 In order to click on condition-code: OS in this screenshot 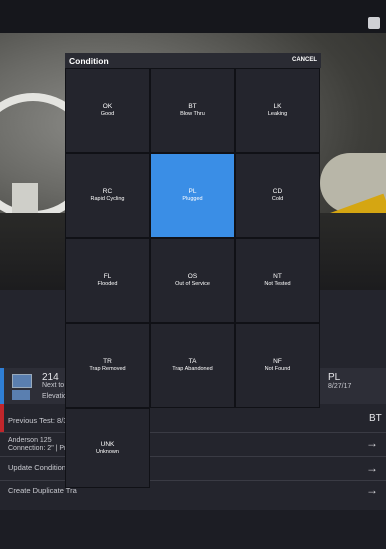, I will do `click(192, 276)`.